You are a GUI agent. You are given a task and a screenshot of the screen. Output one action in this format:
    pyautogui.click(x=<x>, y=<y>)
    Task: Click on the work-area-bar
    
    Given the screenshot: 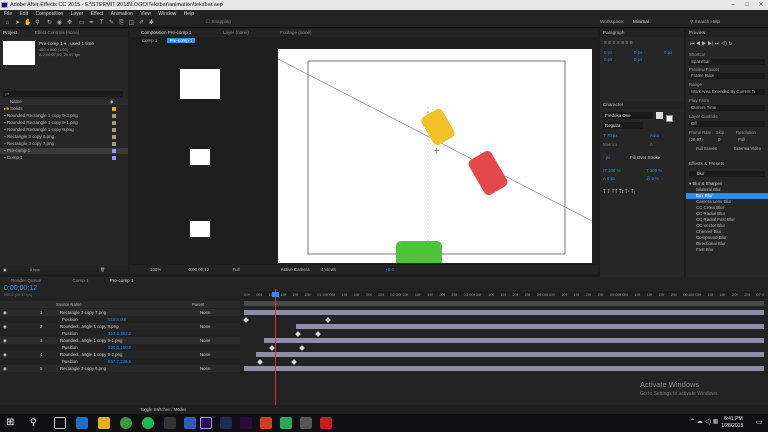 What is the action you would take?
    pyautogui.click(x=504, y=303)
    